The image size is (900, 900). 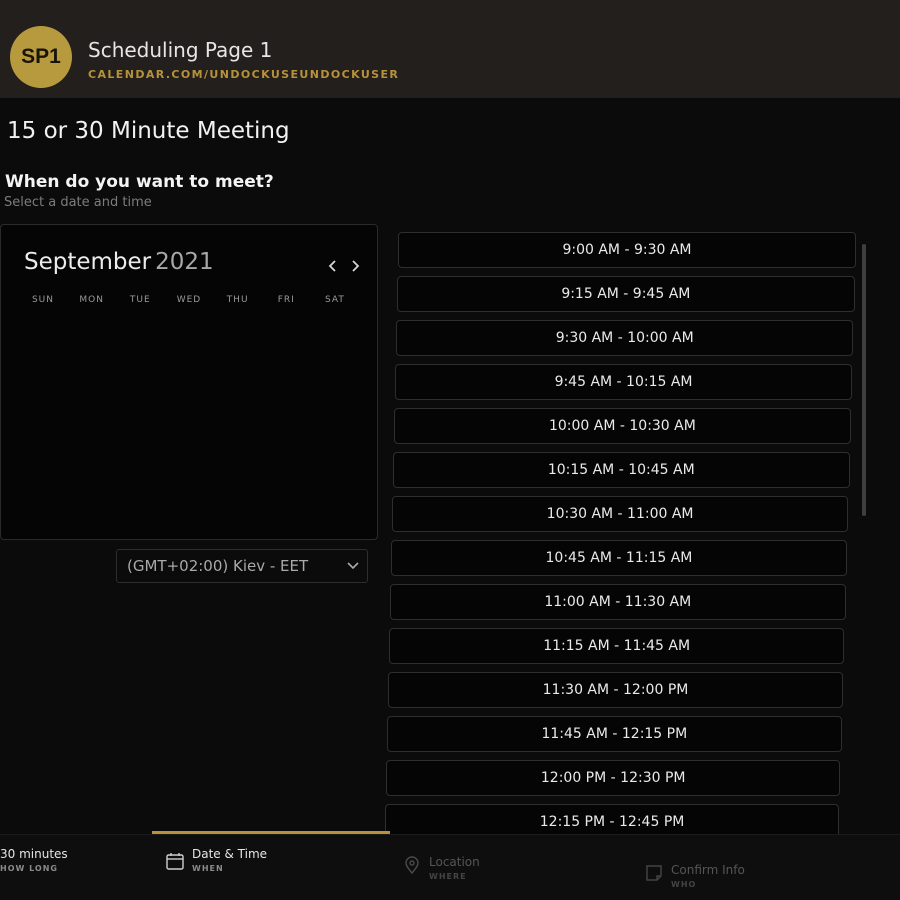 What do you see at coordinates (454, 862) in the screenshot?
I see `step-title: Location` at bounding box center [454, 862].